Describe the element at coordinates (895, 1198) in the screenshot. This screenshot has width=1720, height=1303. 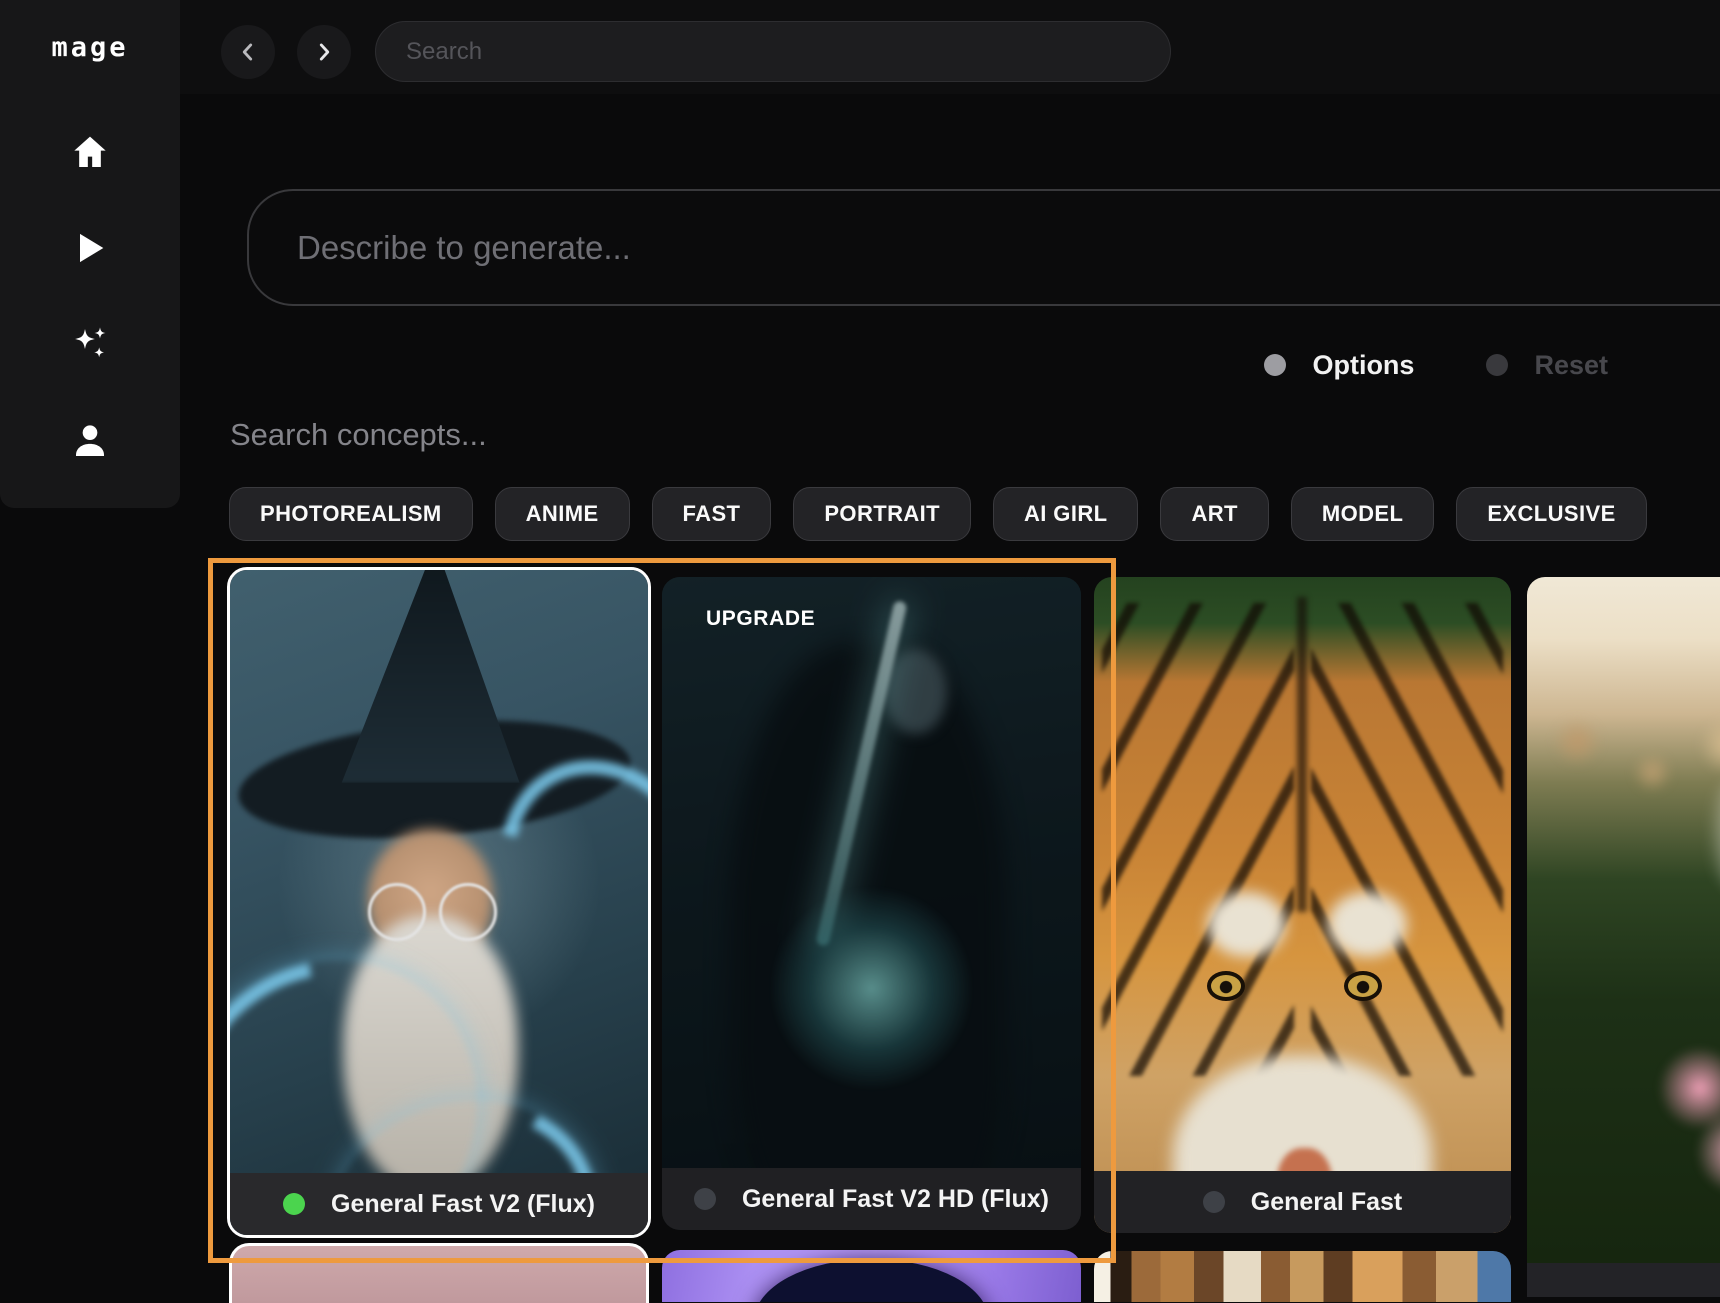
I see `model-name: General Fast V2 HD (Flux)` at that location.